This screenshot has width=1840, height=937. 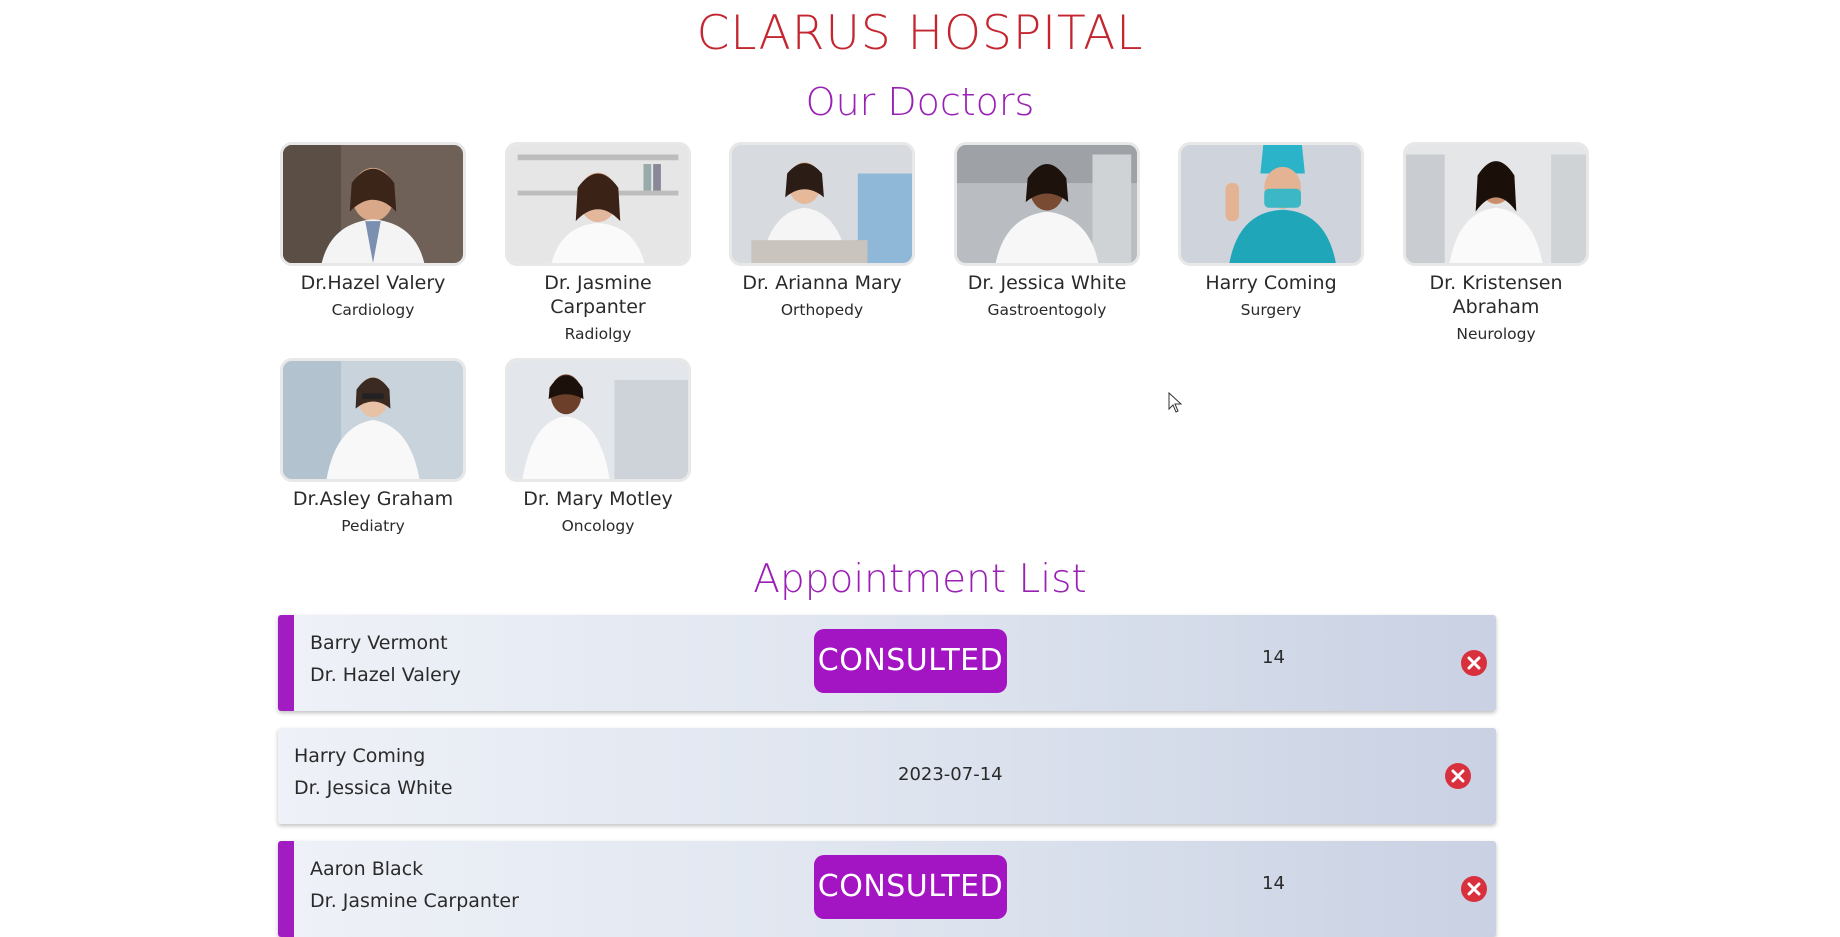 What do you see at coordinates (373, 310) in the screenshot?
I see `doctor-specialty: Cardiology` at bounding box center [373, 310].